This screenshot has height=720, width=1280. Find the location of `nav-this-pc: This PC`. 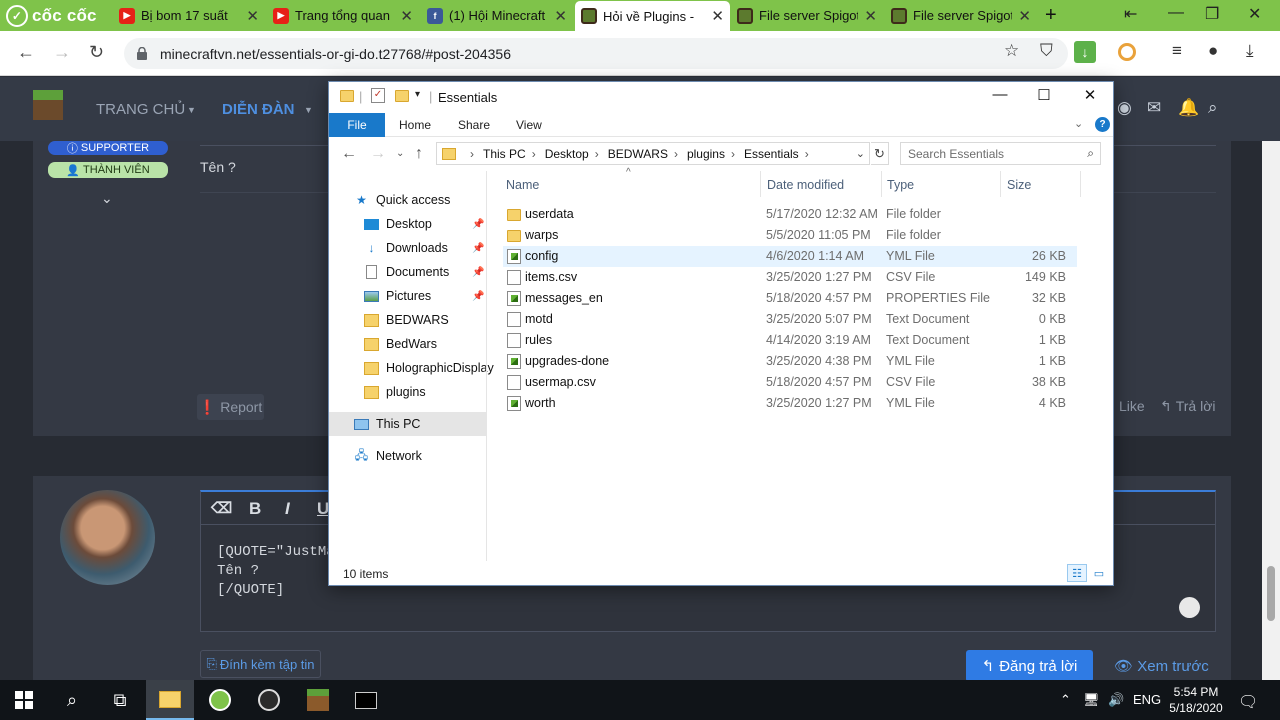

nav-this-pc: This PC is located at coordinates (407, 424).